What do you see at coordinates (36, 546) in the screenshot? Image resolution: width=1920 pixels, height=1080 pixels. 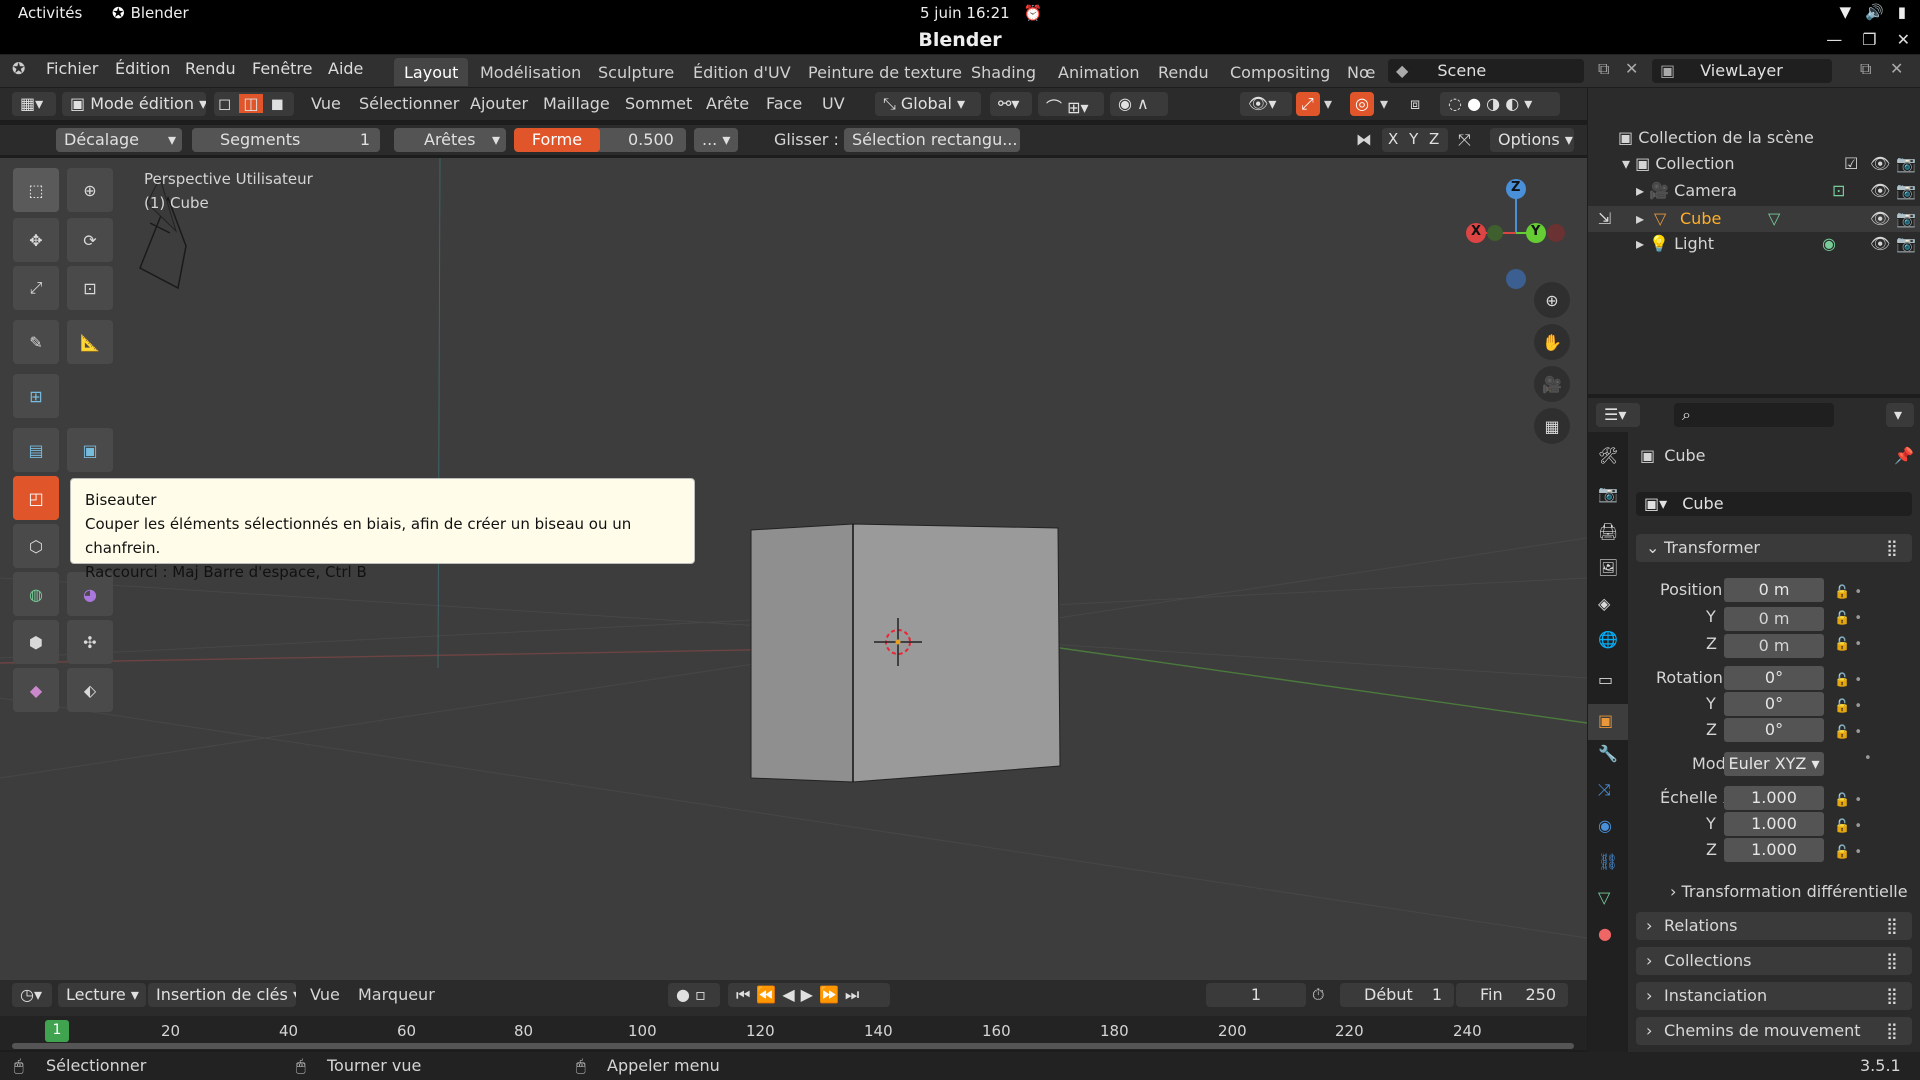 I see `loop-cut-tool: ⬡` at bounding box center [36, 546].